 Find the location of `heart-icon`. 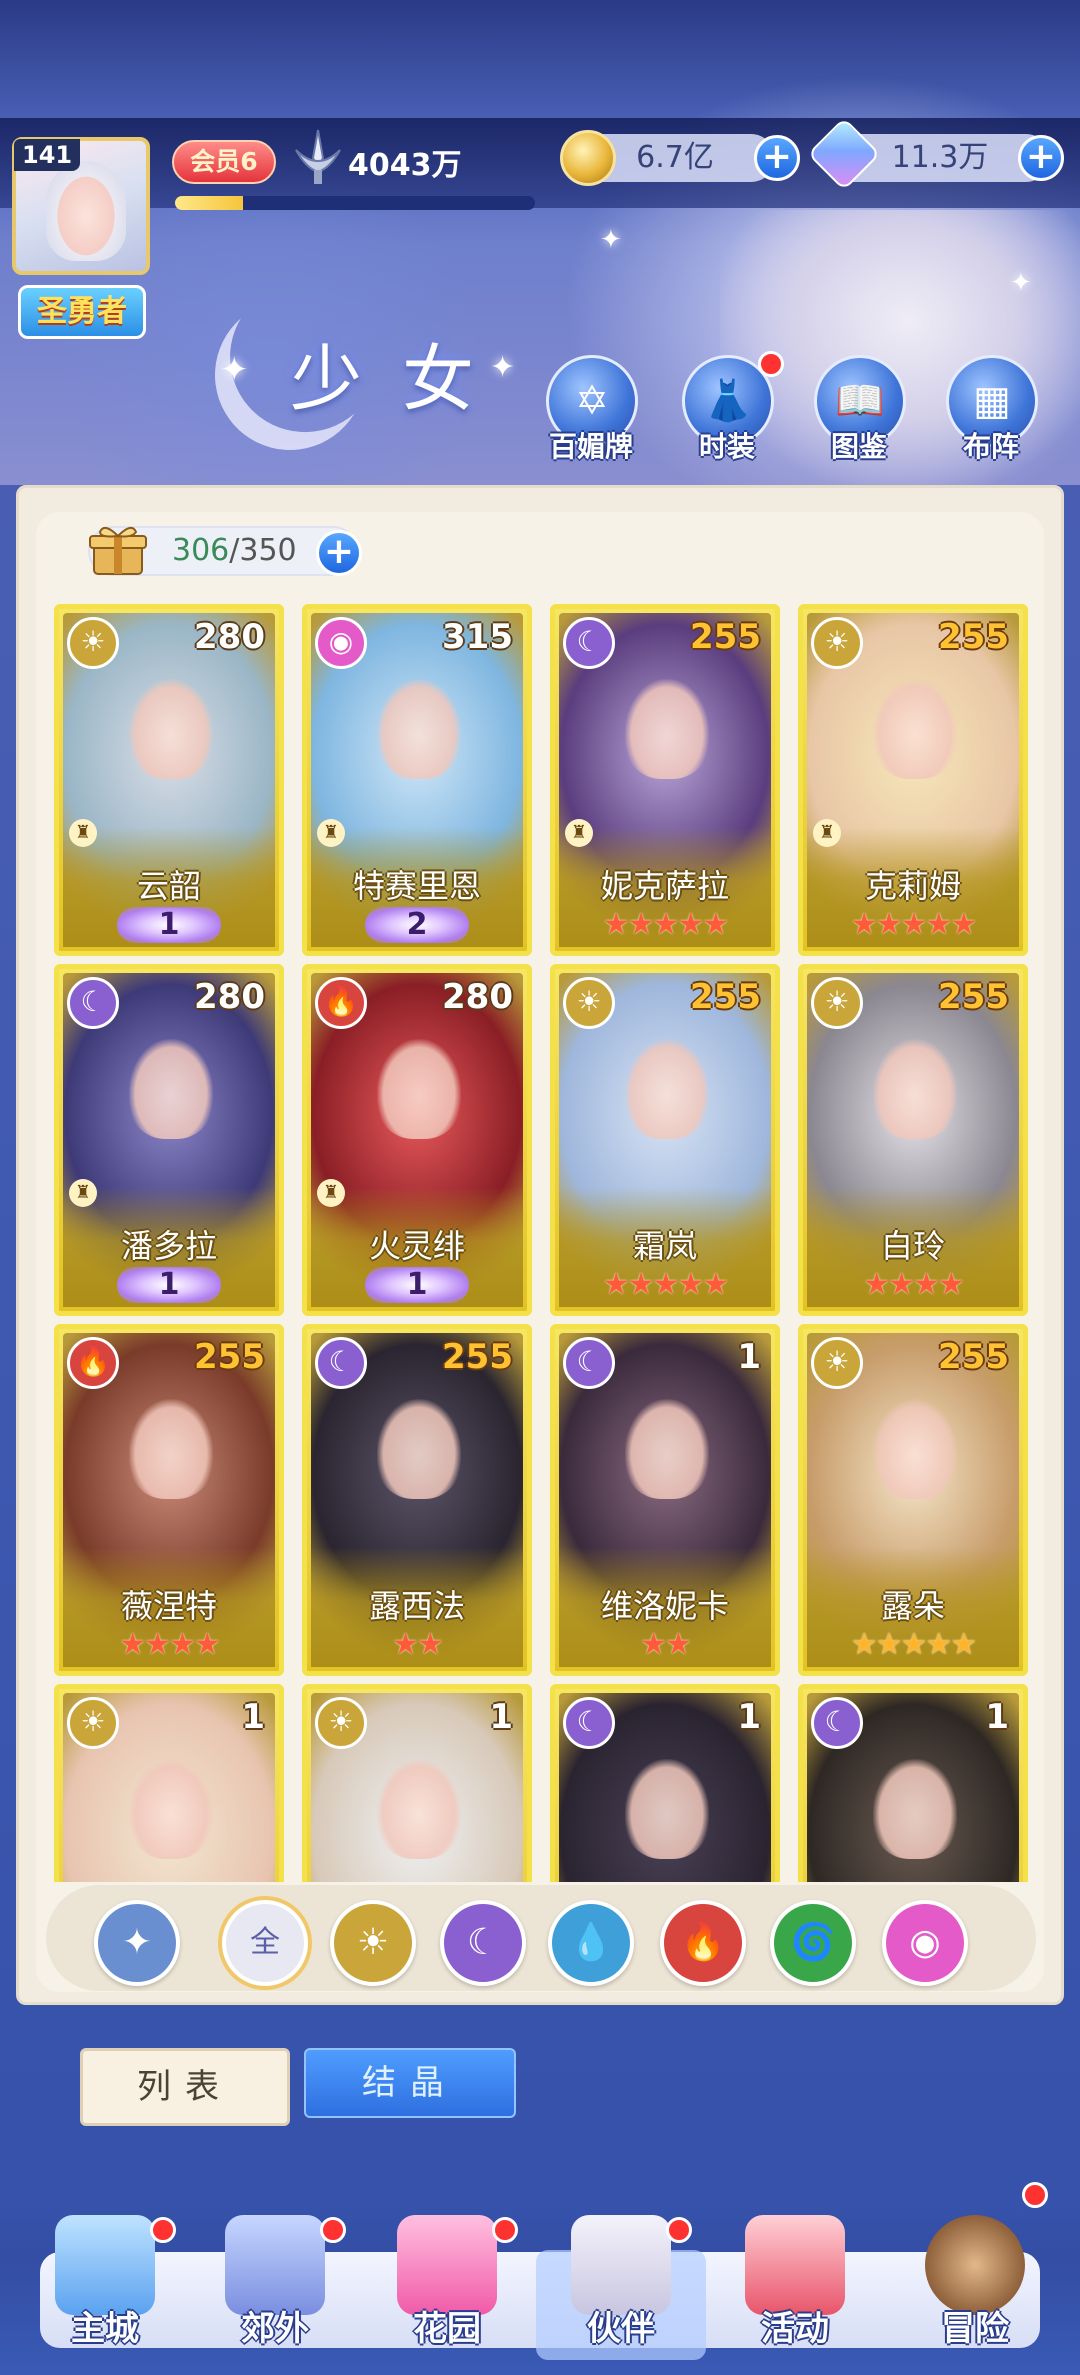

heart-icon is located at coordinates (447, 2265).